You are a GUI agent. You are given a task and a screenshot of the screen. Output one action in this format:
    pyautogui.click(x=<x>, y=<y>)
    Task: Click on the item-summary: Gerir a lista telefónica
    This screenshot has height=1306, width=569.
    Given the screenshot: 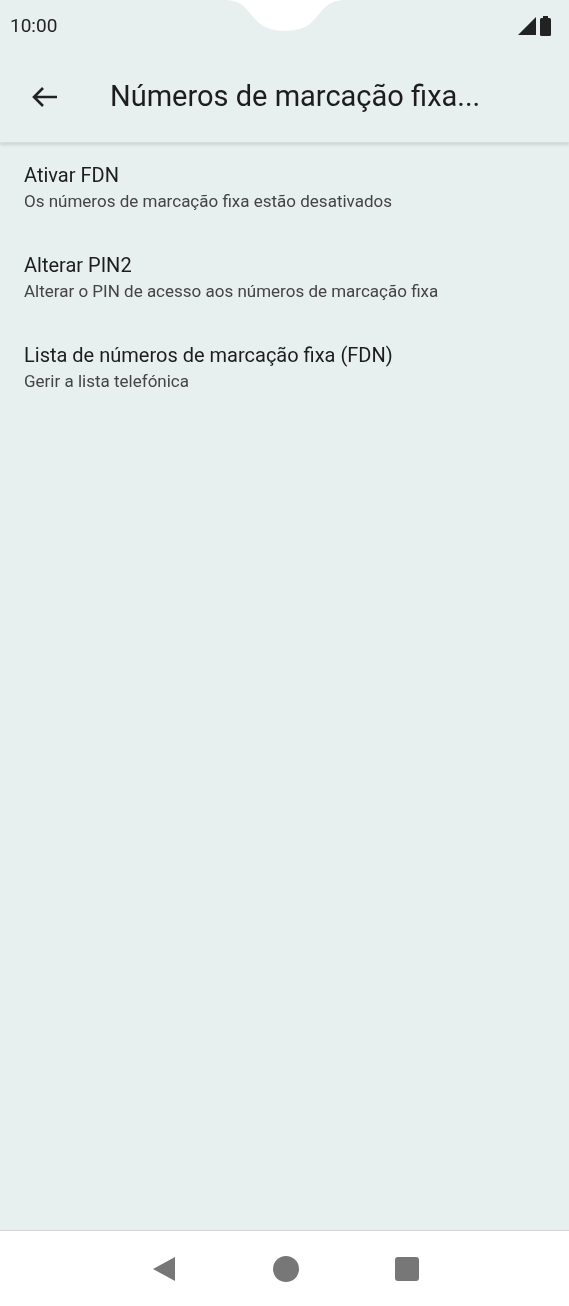 What is the action you would take?
    pyautogui.click(x=107, y=381)
    